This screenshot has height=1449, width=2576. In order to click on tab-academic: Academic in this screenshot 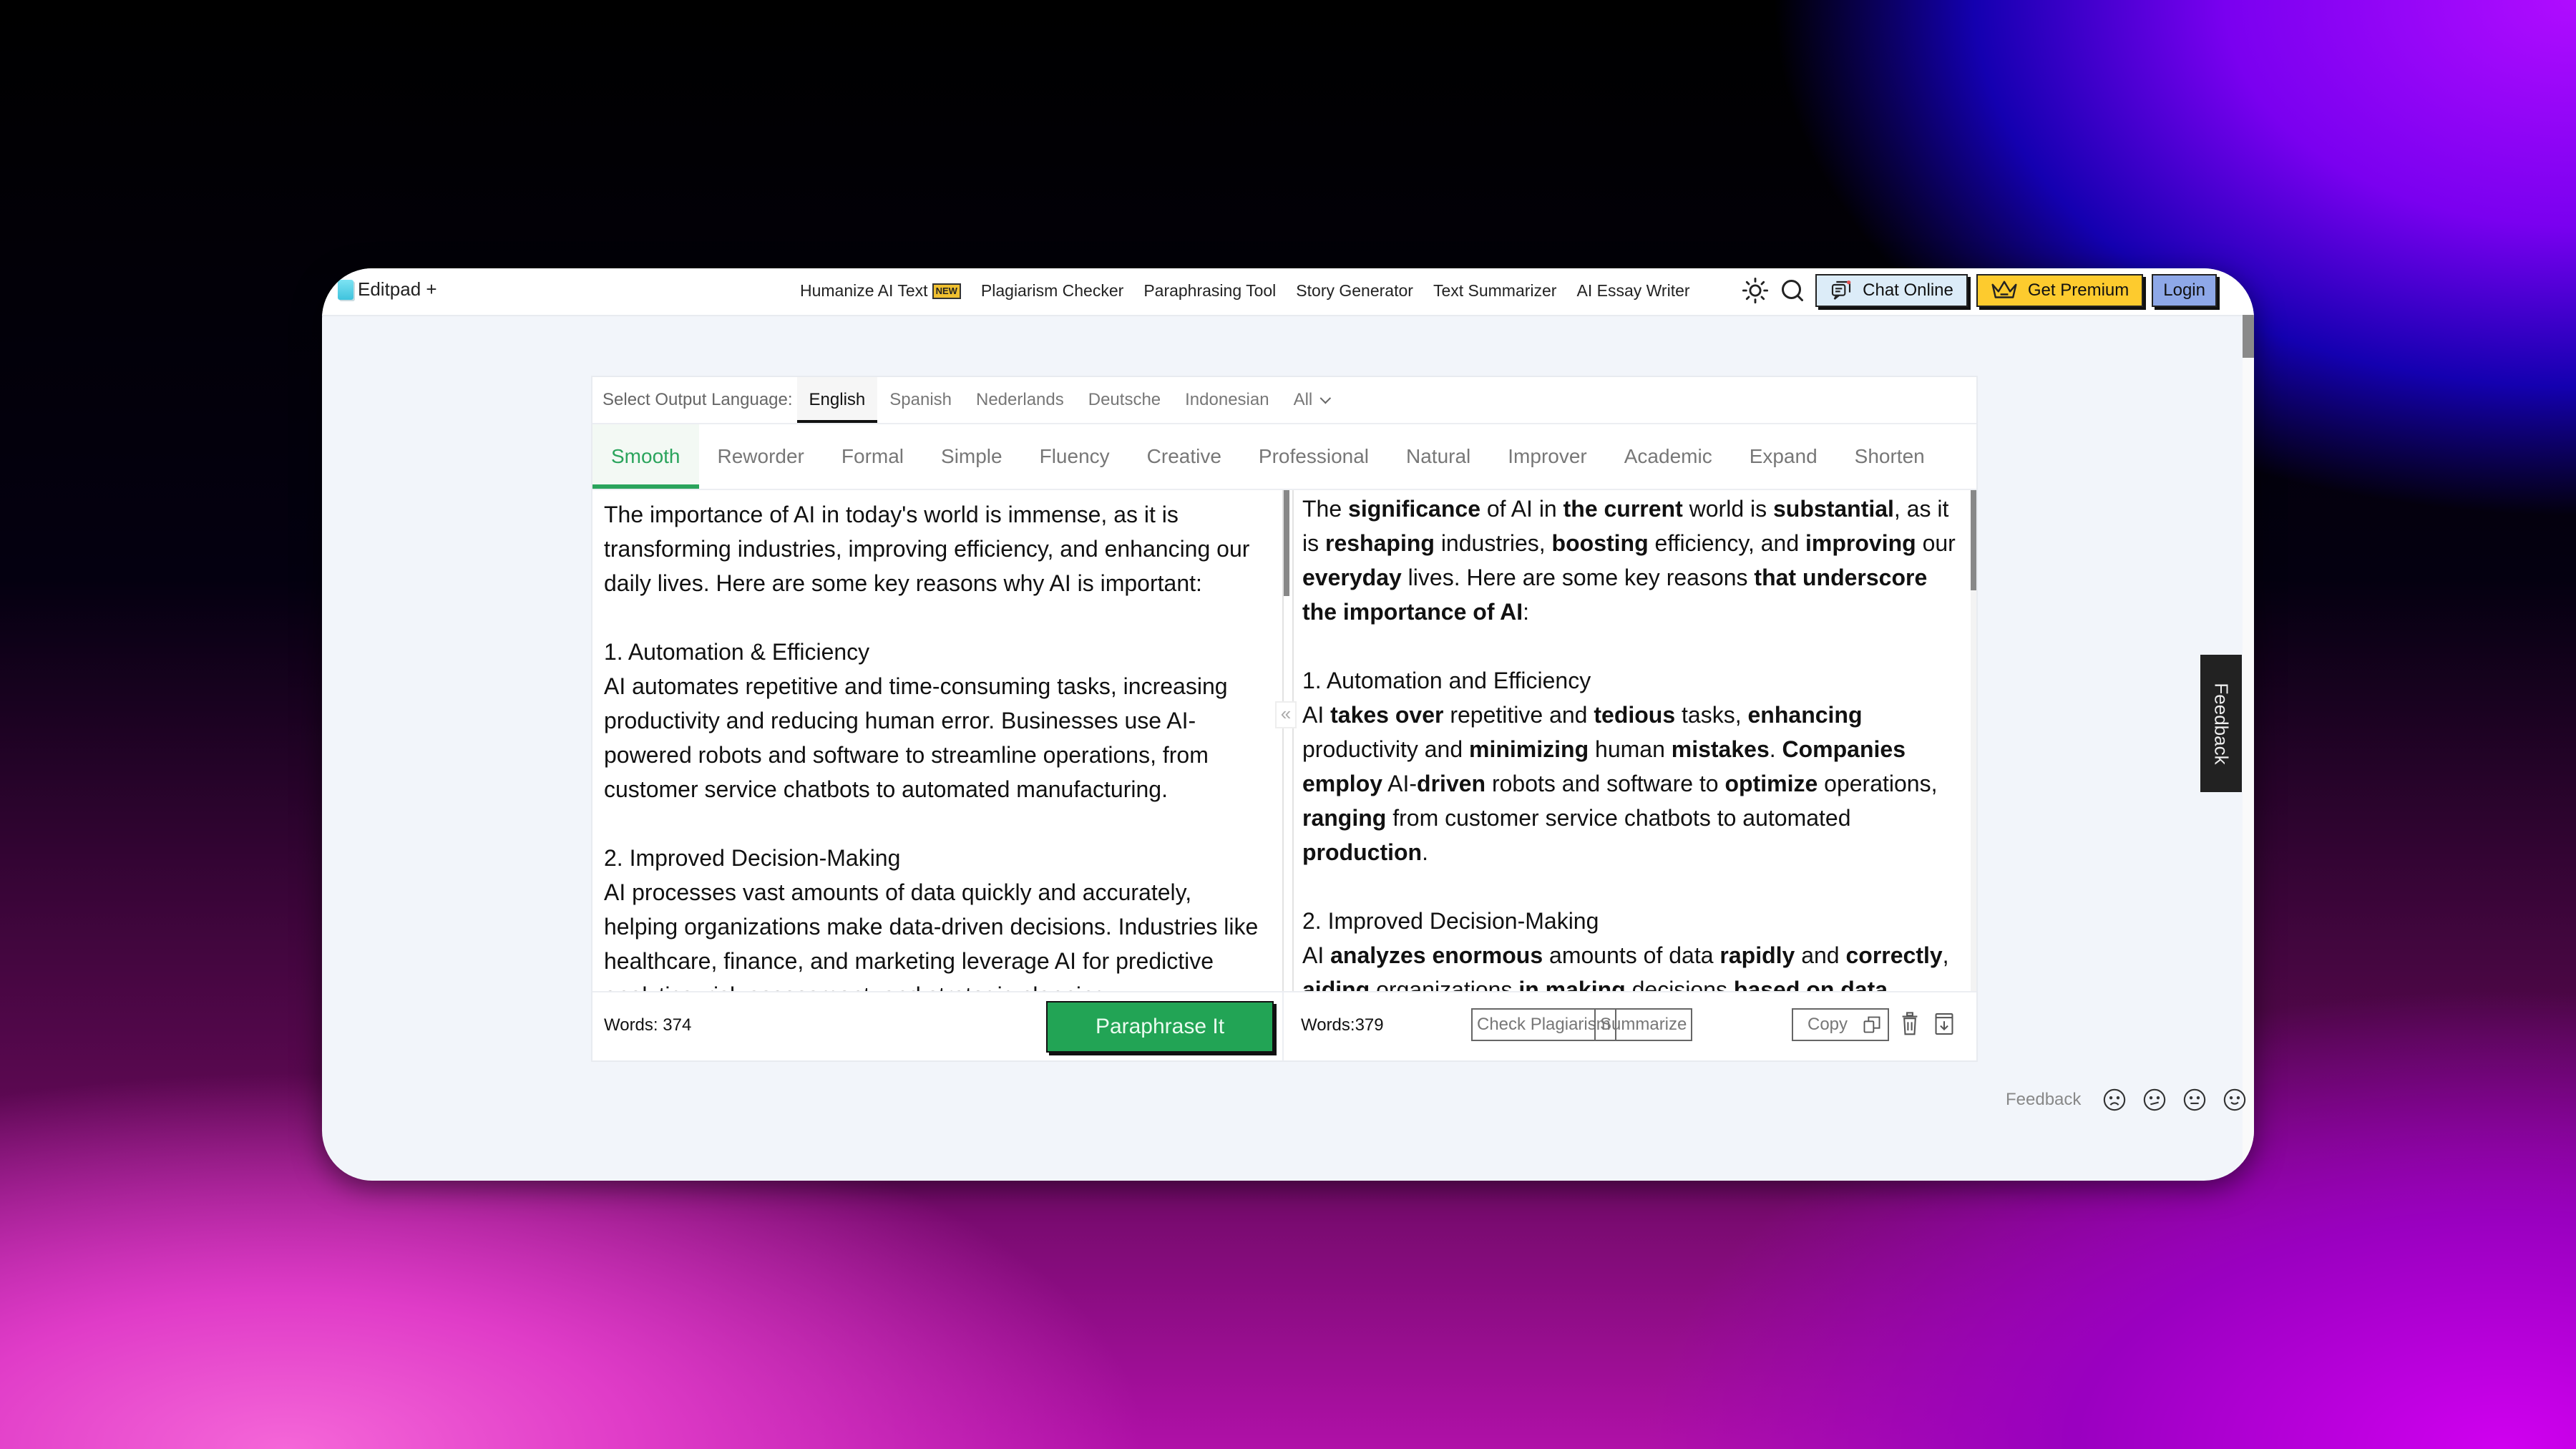, I will do `click(1669, 456)`.